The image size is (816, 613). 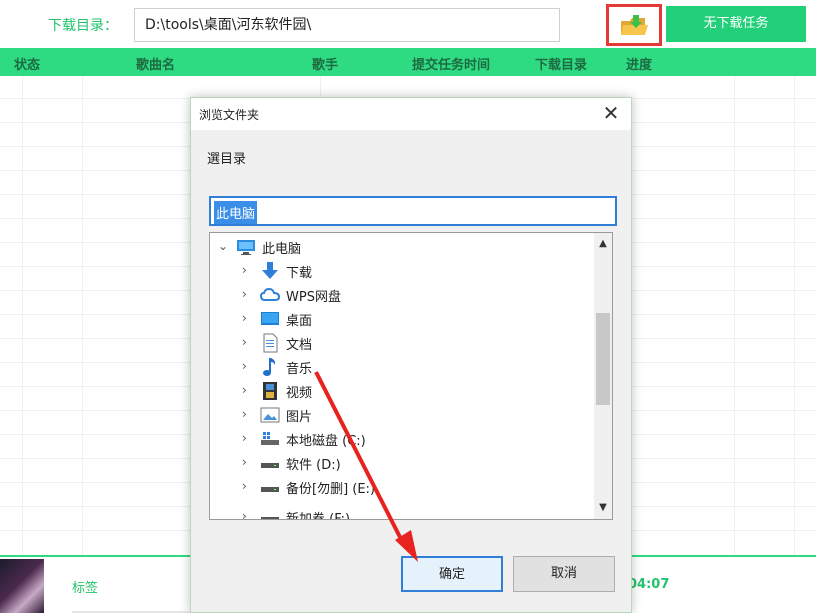 I want to click on tree-item-label: 备份[勿删] (E:), so click(x=331, y=489).